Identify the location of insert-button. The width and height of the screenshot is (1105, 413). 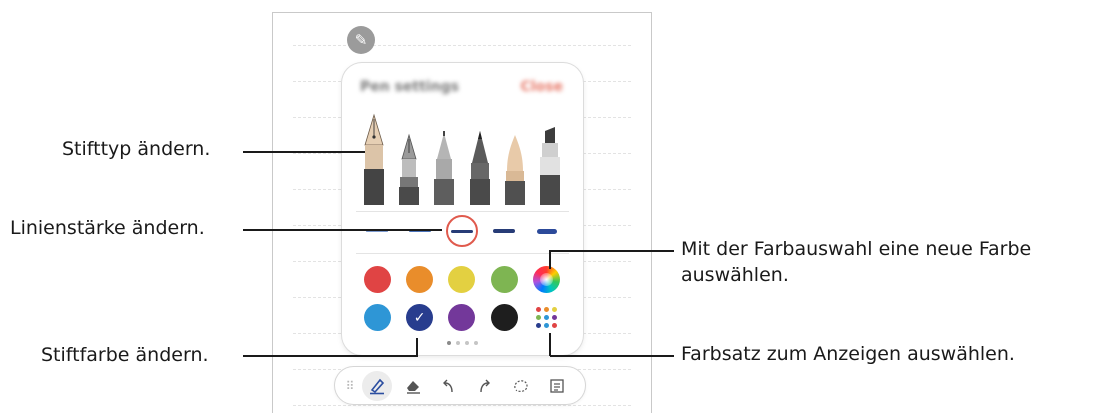
(557, 386).